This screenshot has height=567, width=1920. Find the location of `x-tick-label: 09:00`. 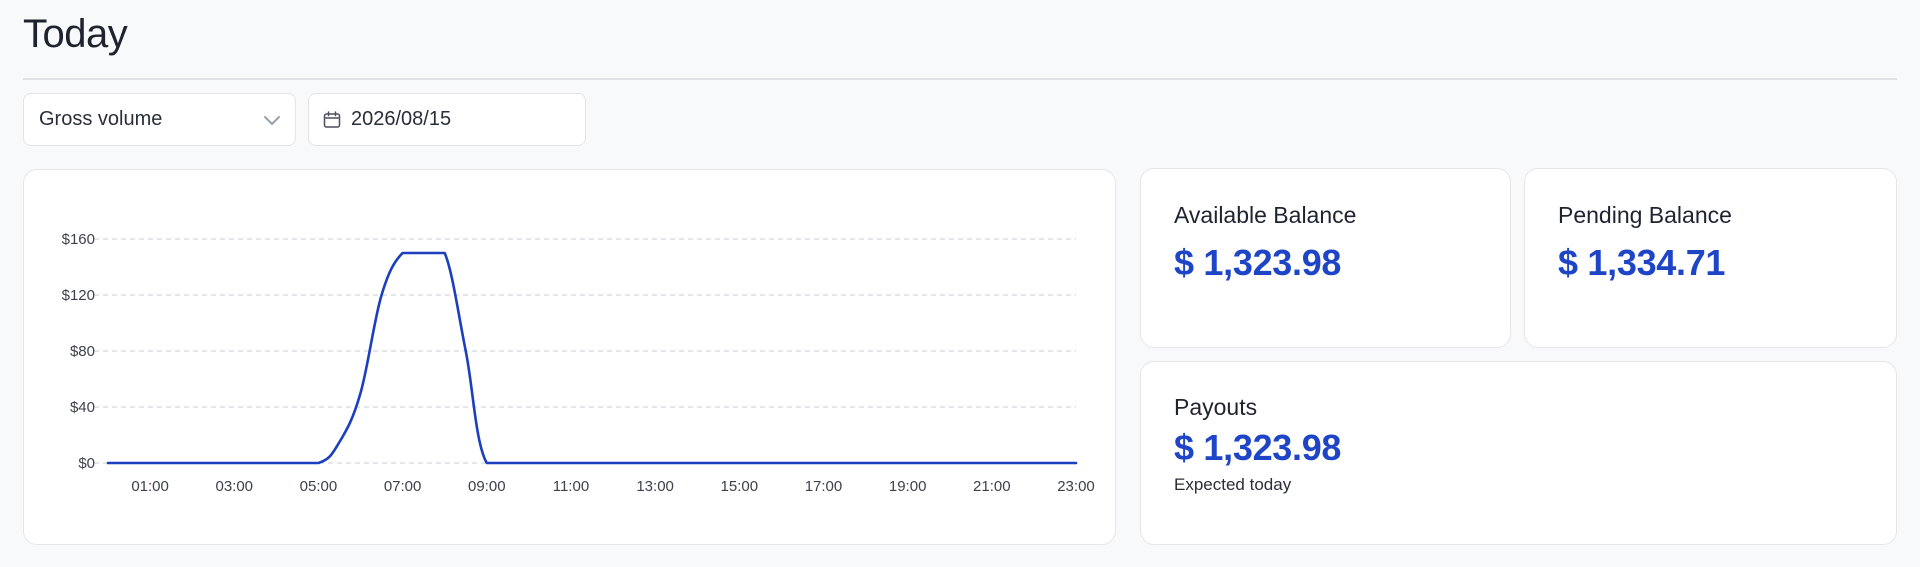

x-tick-label: 09:00 is located at coordinates (487, 486).